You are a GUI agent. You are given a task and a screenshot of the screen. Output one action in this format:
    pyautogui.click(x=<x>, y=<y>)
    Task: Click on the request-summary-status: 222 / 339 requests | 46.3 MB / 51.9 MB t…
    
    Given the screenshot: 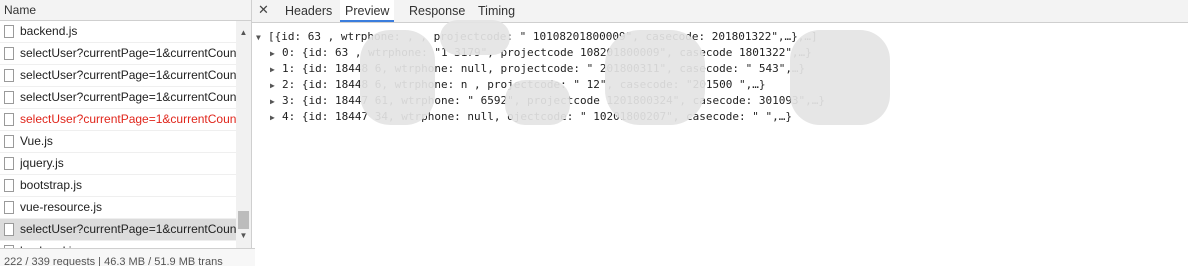 What is the action you would take?
    pyautogui.click(x=127, y=257)
    